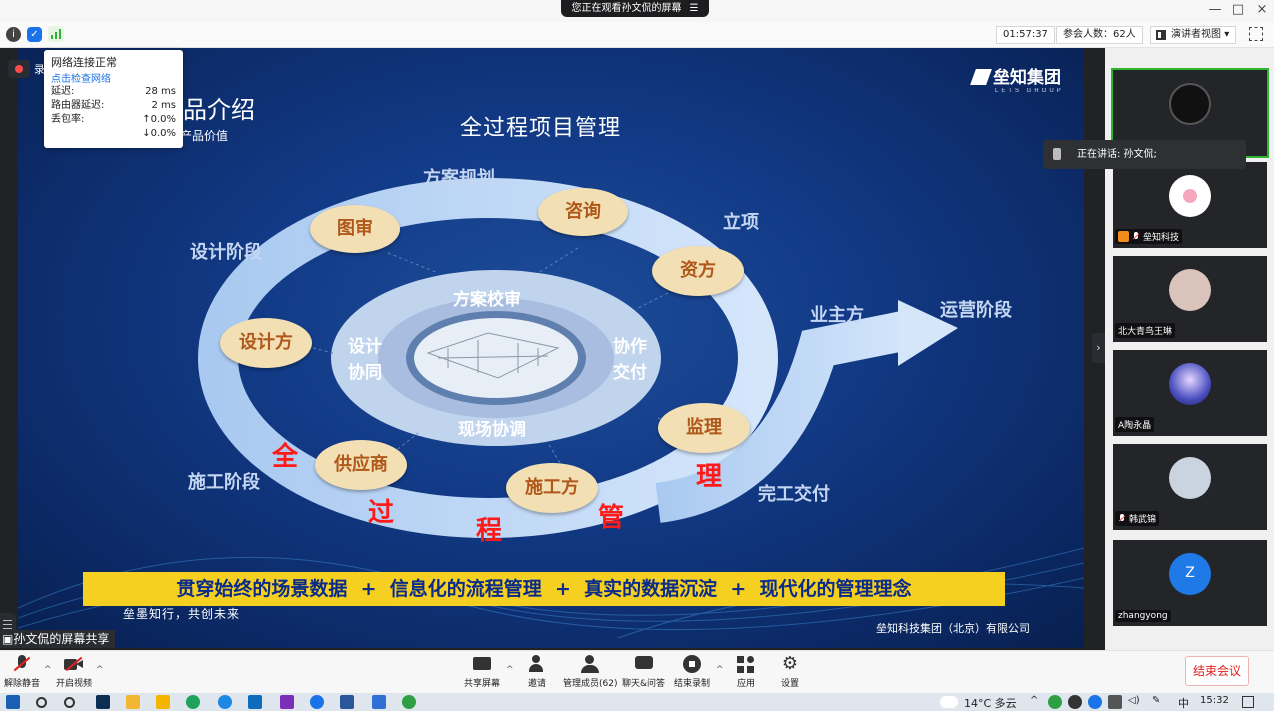 The width and height of the screenshot is (1274, 711). What do you see at coordinates (1190, 583) in the screenshot?
I see `participant-tile: Z zhangyong` at bounding box center [1190, 583].